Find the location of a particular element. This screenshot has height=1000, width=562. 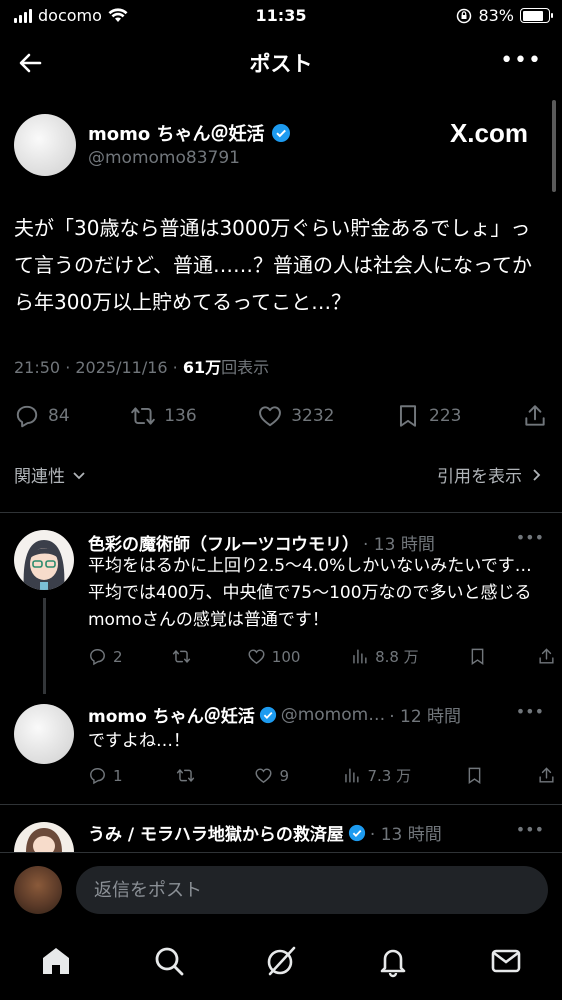

top-navigation: ポスト ••• is located at coordinates (281, 64).